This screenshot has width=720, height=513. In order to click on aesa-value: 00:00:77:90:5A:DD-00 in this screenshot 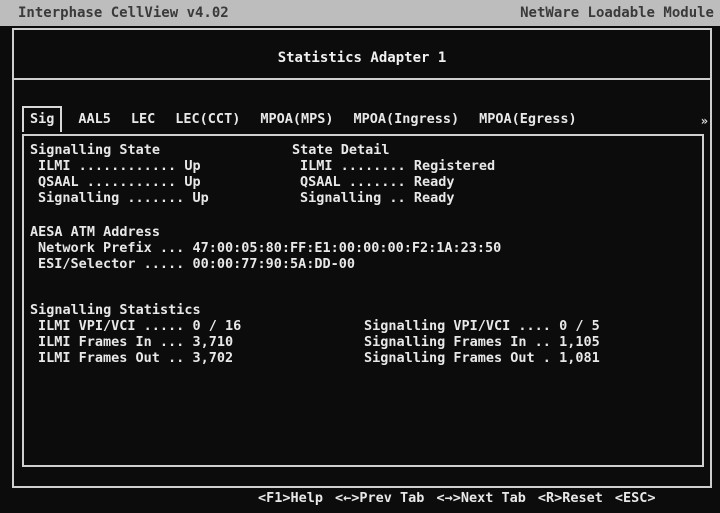, I will do `click(274, 264)`.